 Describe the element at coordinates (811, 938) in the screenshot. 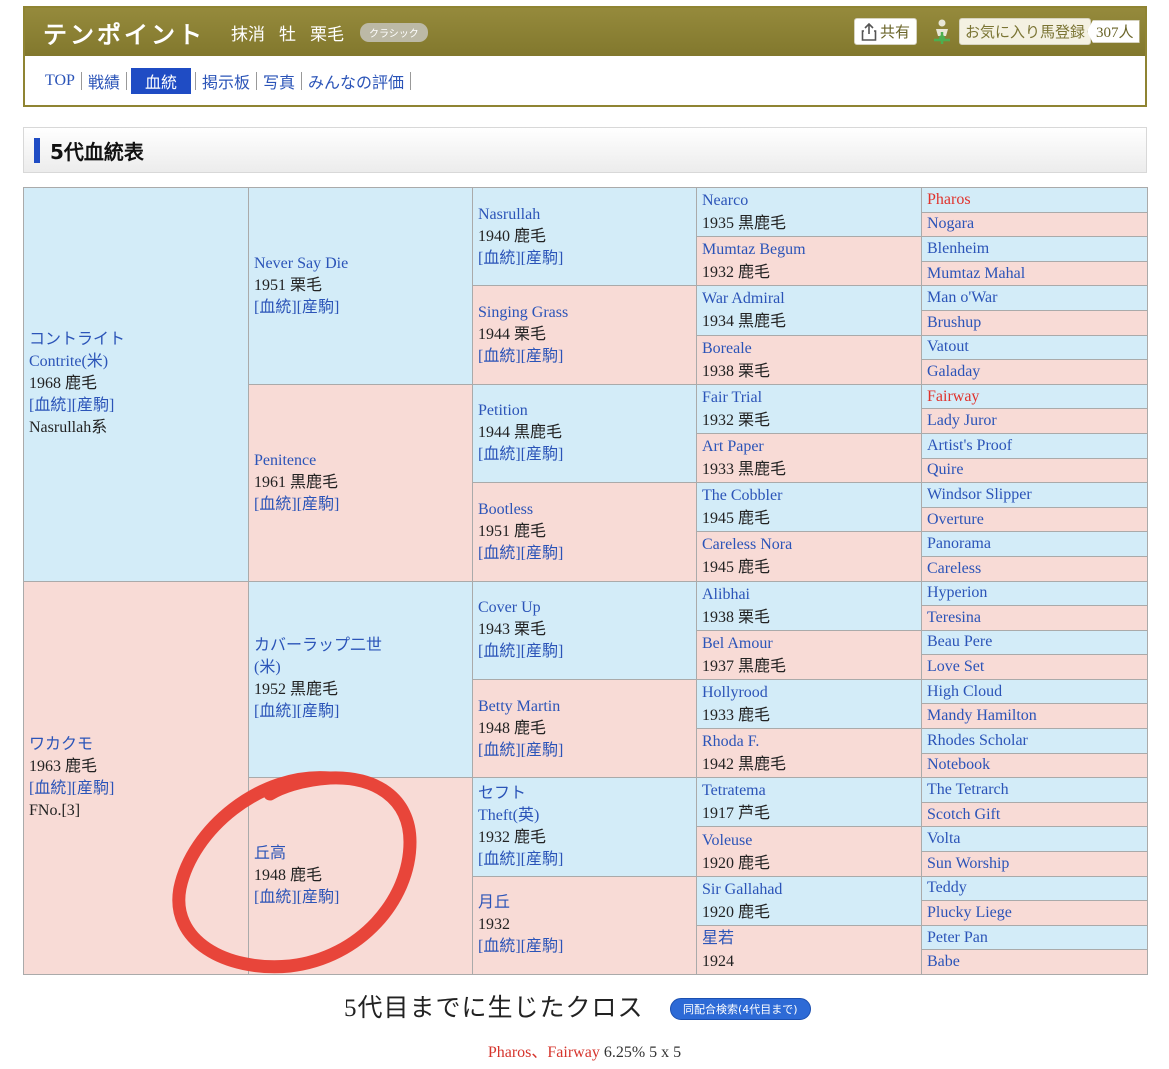

I see `horse-name-link: 星若` at that location.